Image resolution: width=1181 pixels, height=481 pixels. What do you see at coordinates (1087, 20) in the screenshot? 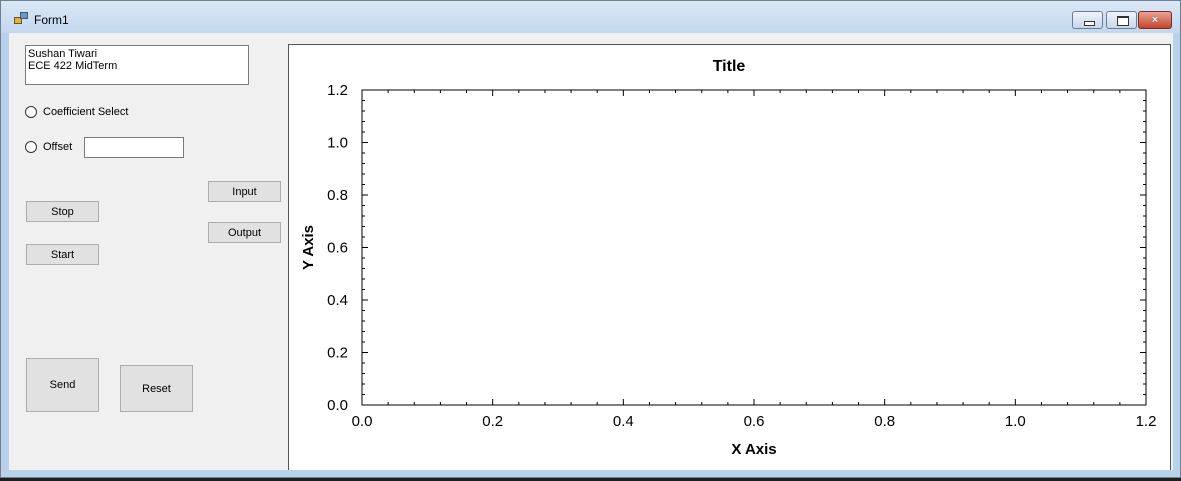
I see `minimize-button` at bounding box center [1087, 20].